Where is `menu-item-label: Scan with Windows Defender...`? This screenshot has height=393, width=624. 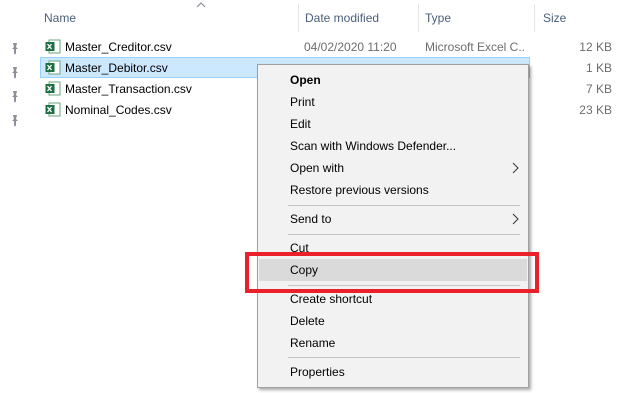 menu-item-label: Scan with Windows Defender... is located at coordinates (373, 146).